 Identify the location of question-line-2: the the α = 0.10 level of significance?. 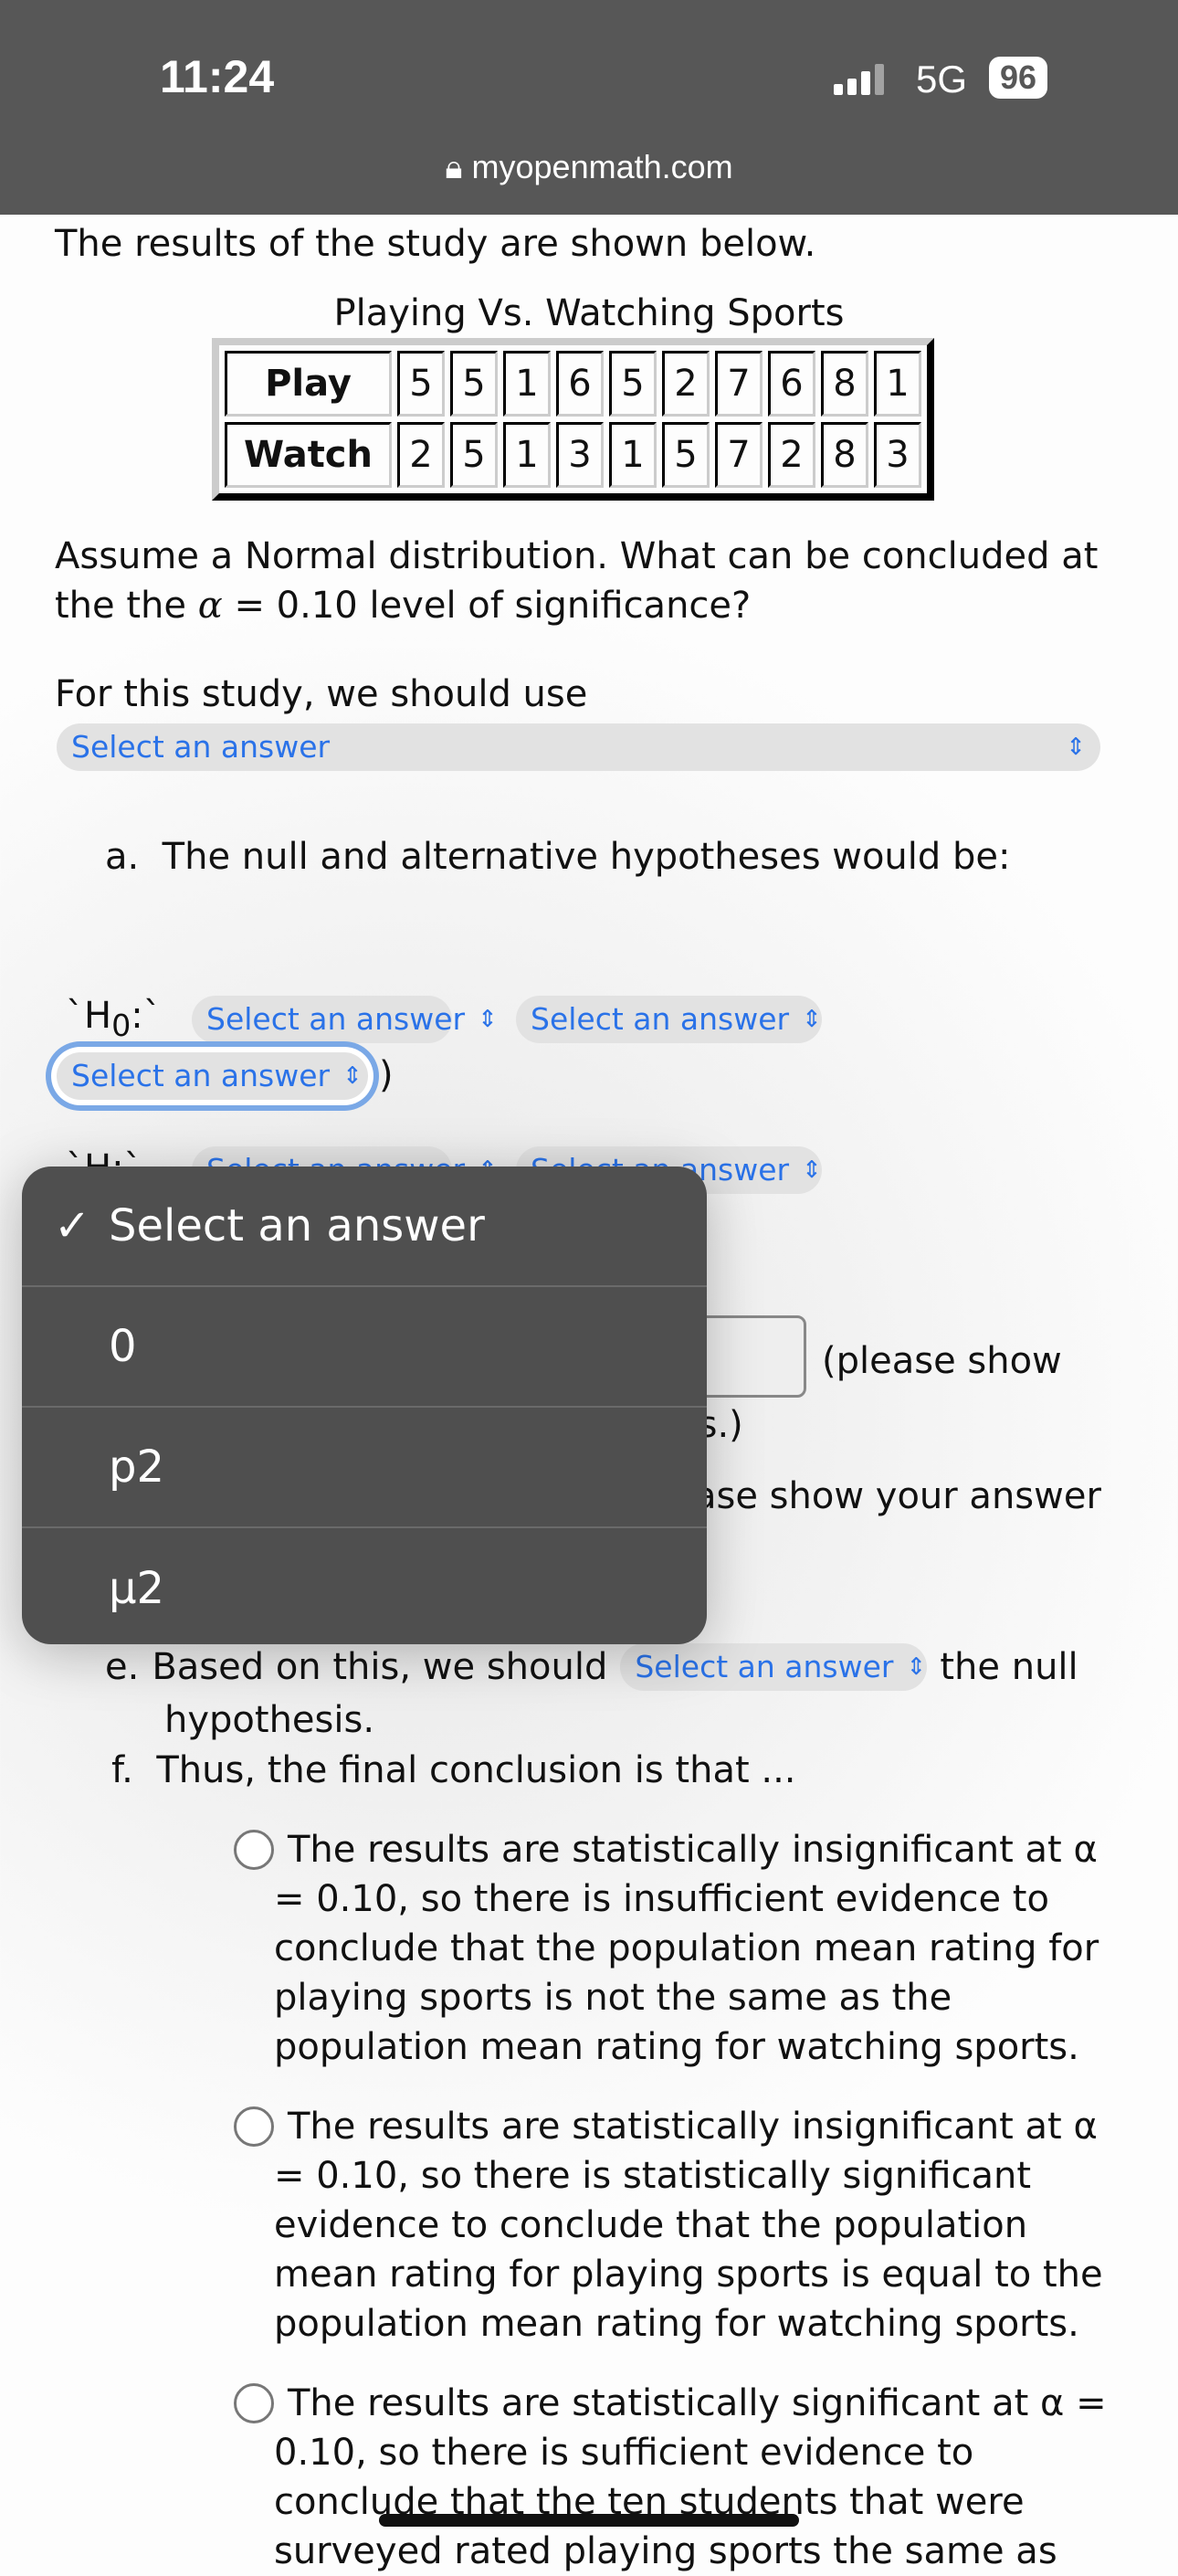
(603, 605).